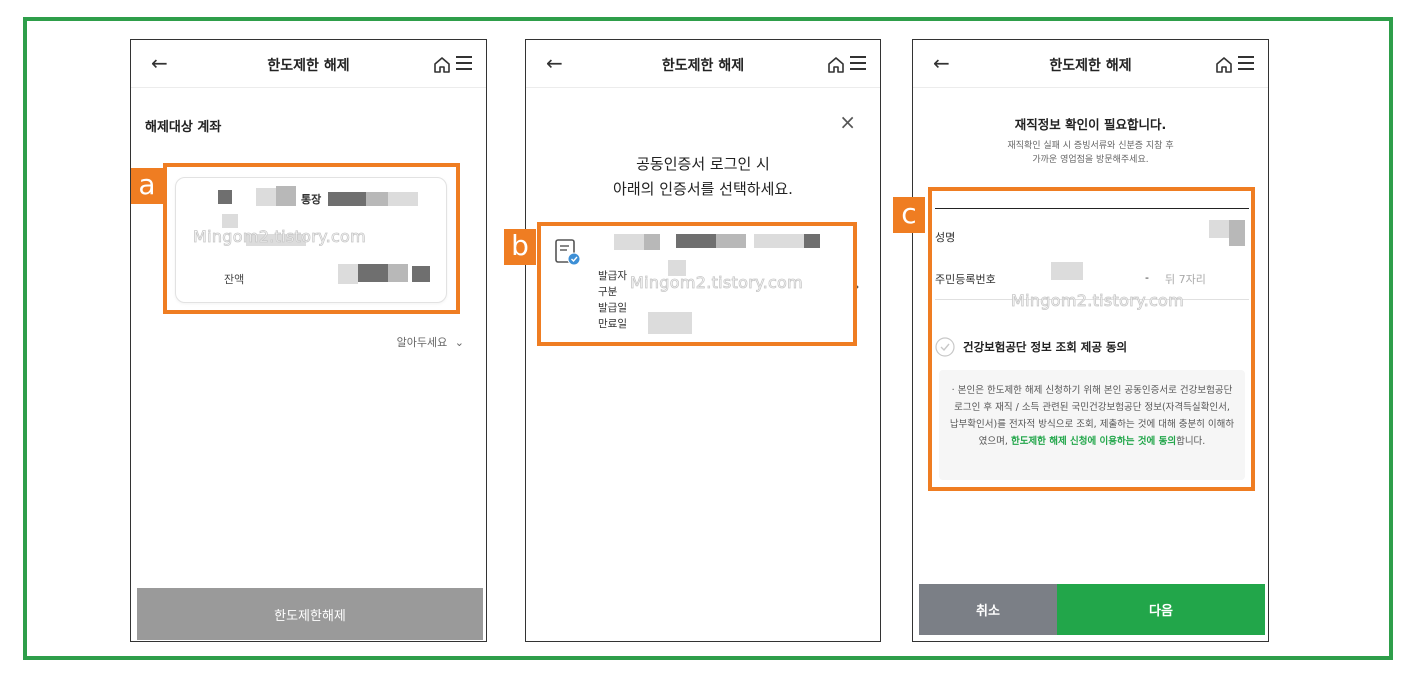  I want to click on highlight-box-a, so click(311, 238).